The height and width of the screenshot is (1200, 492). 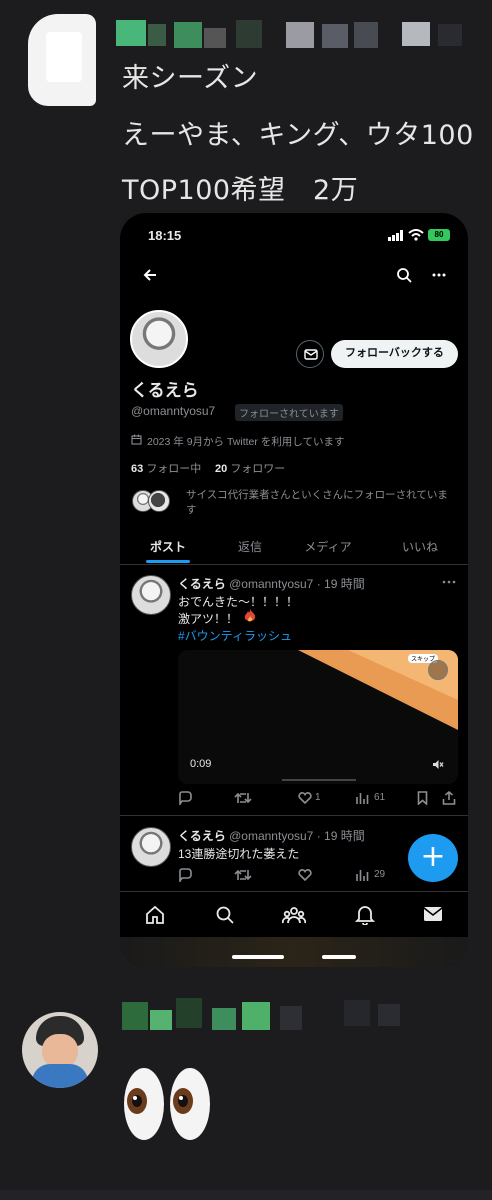 I want to click on message-button, so click(x=310, y=354).